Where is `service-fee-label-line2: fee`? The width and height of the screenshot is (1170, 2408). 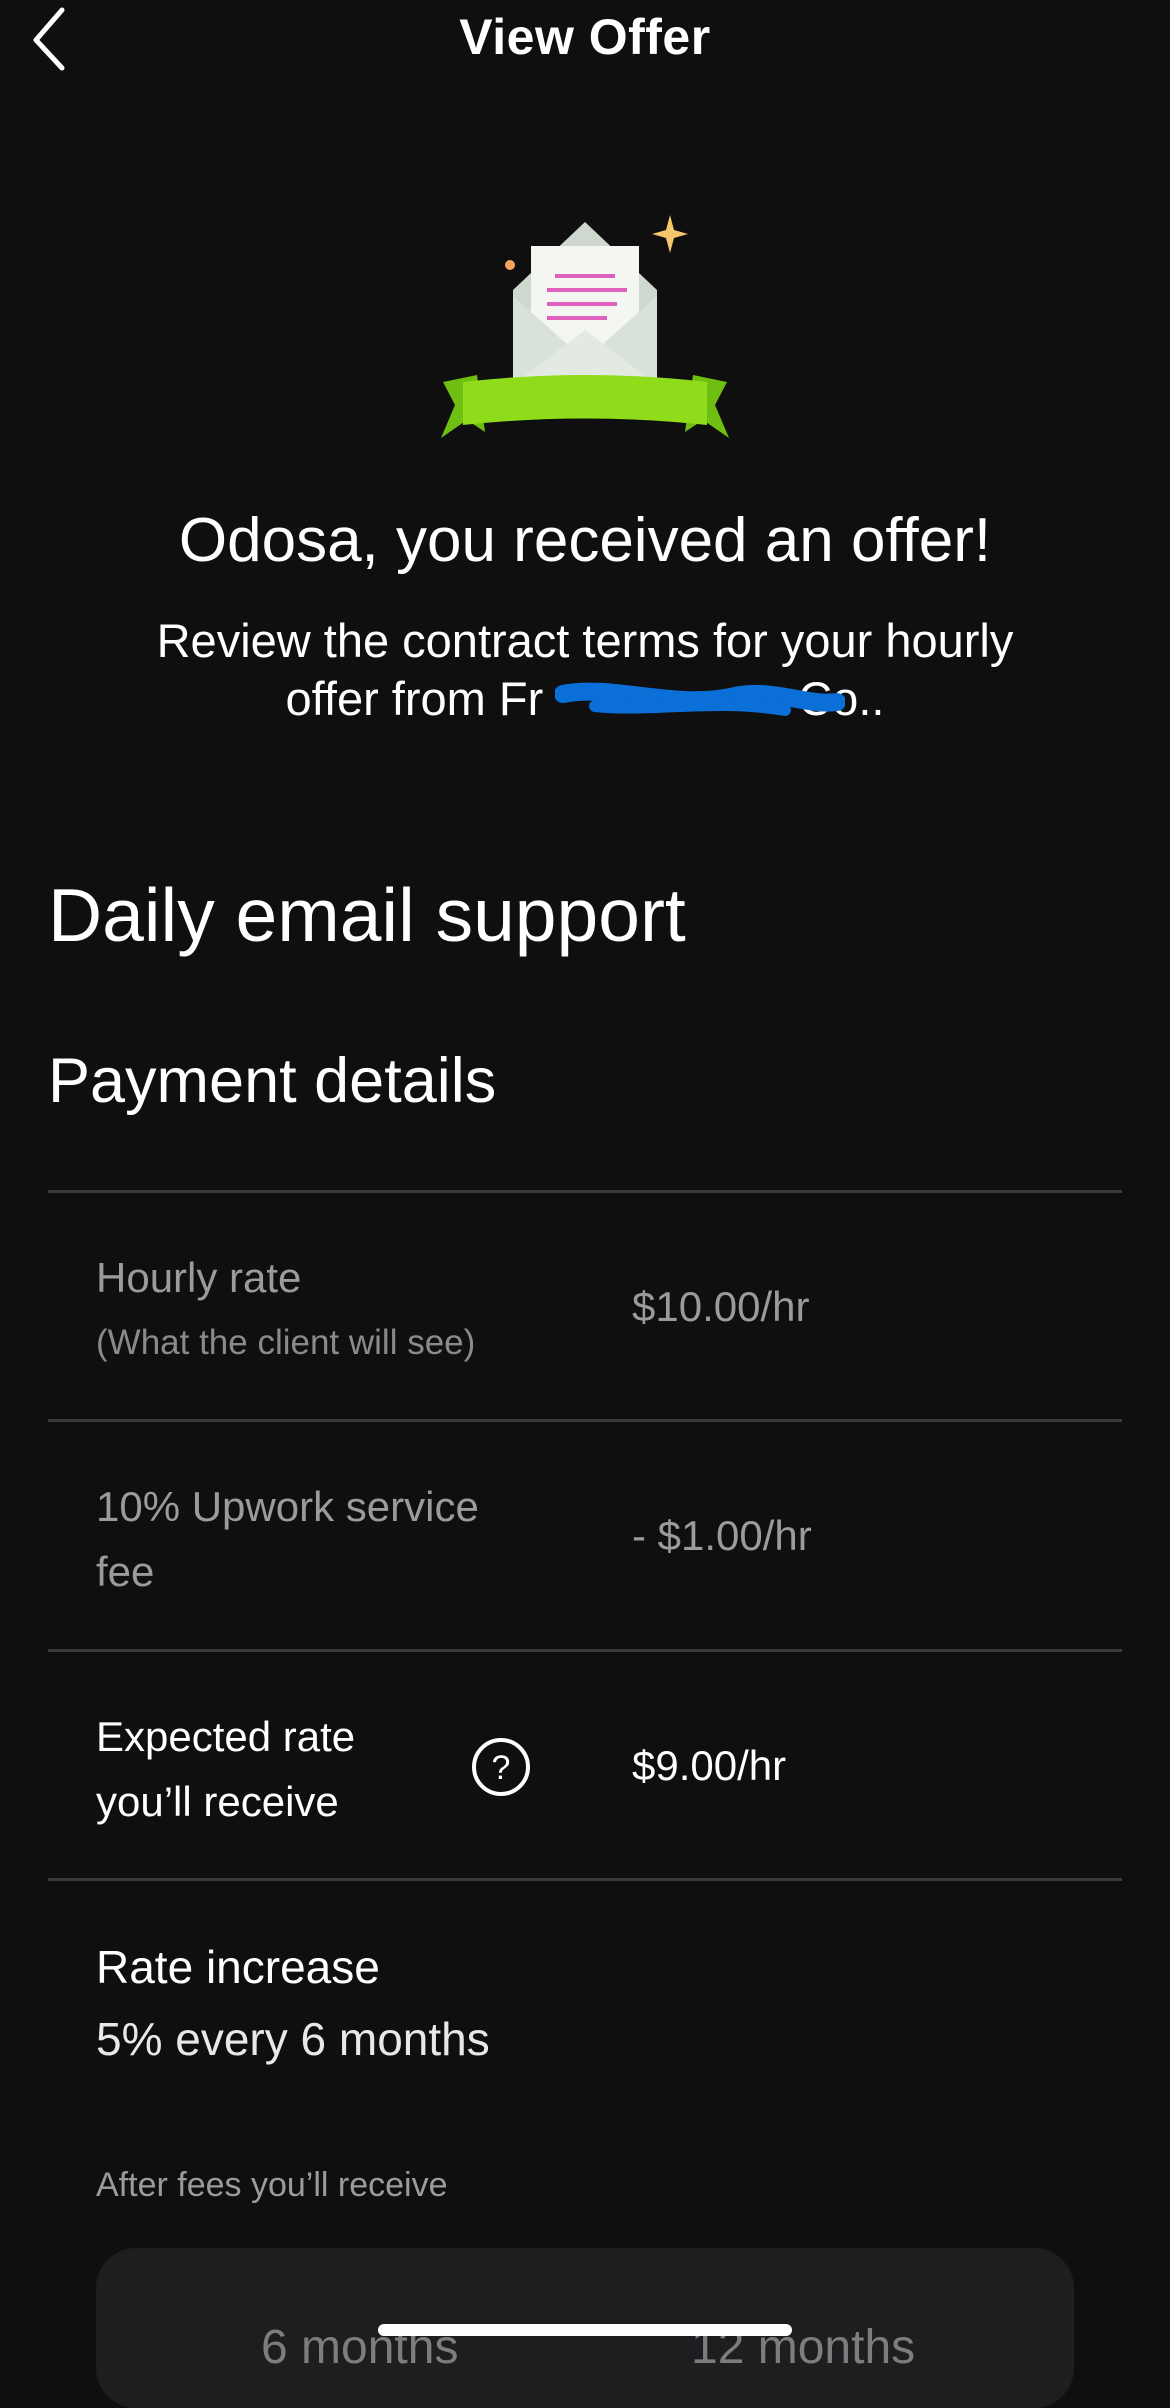
service-fee-label-line2: fee is located at coordinates (125, 1571).